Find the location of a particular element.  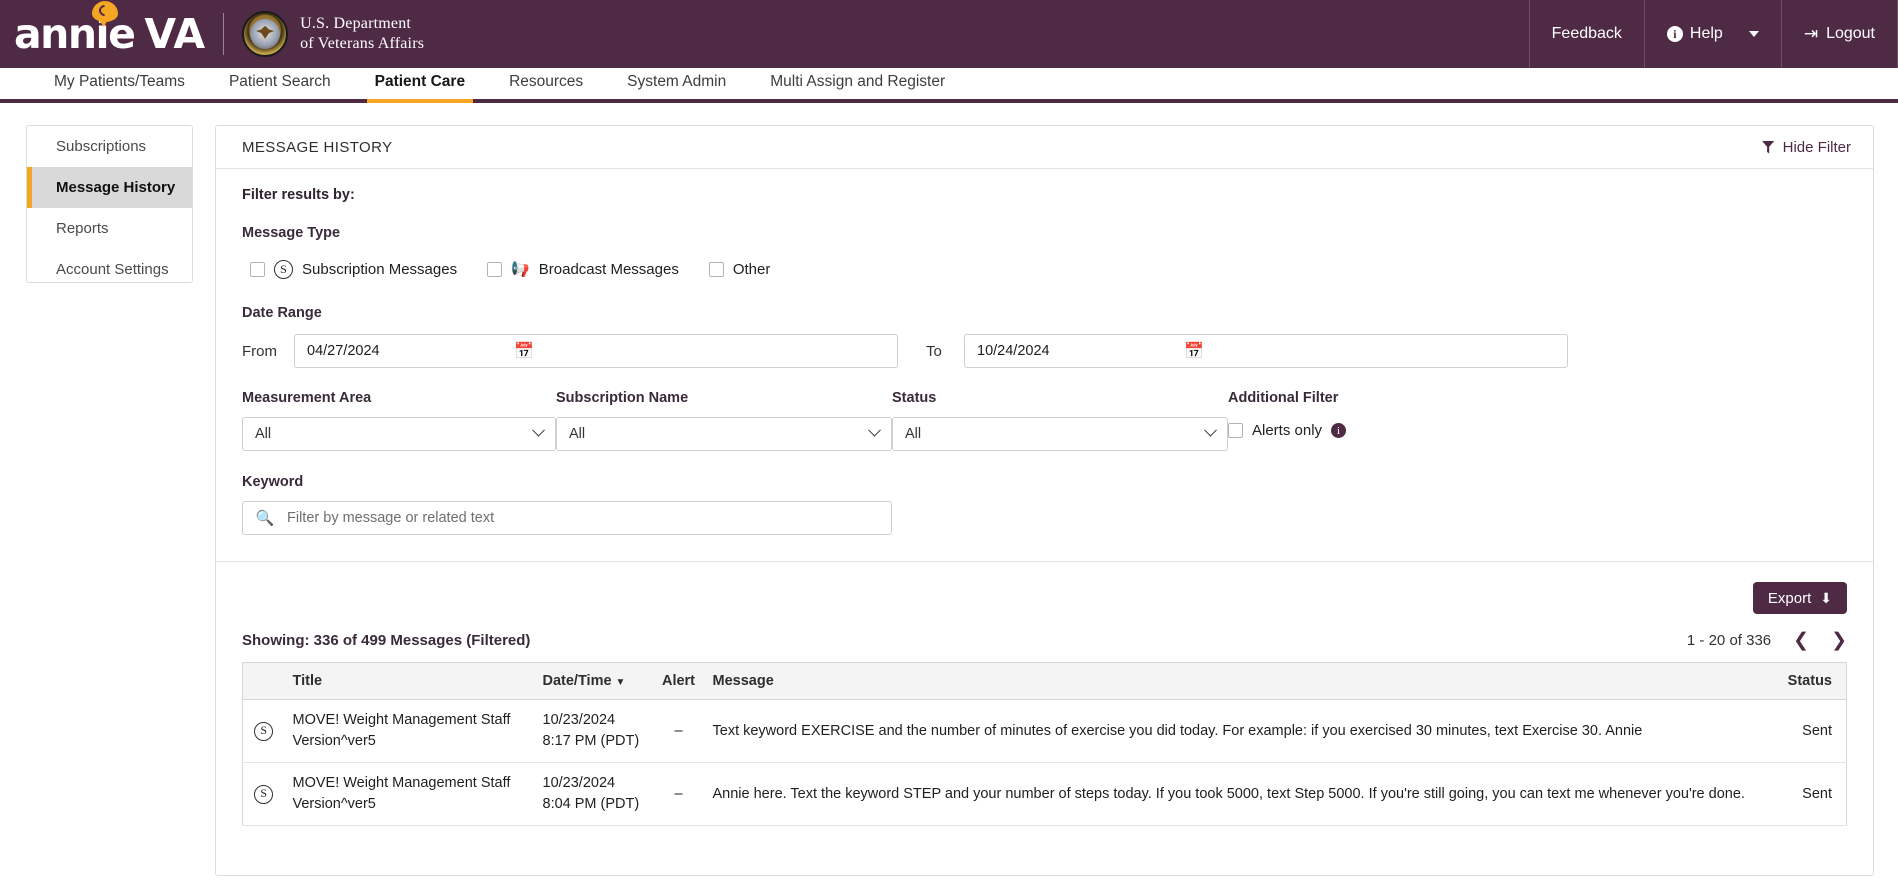

measurement-area-select: All is located at coordinates (399, 434).